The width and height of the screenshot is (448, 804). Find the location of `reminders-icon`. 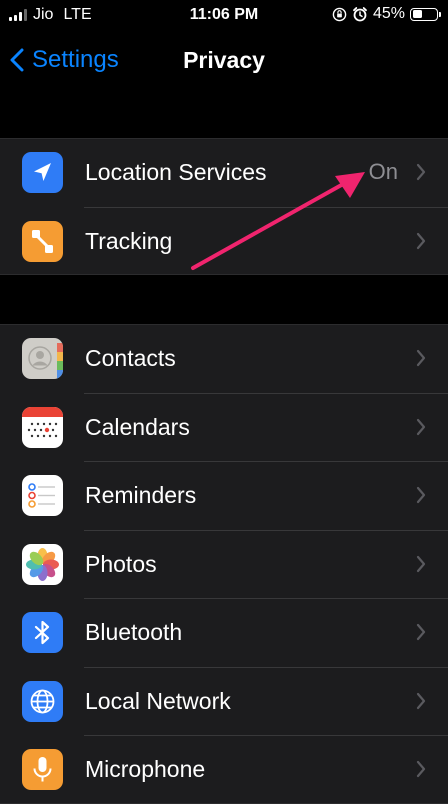

reminders-icon is located at coordinates (42, 495).